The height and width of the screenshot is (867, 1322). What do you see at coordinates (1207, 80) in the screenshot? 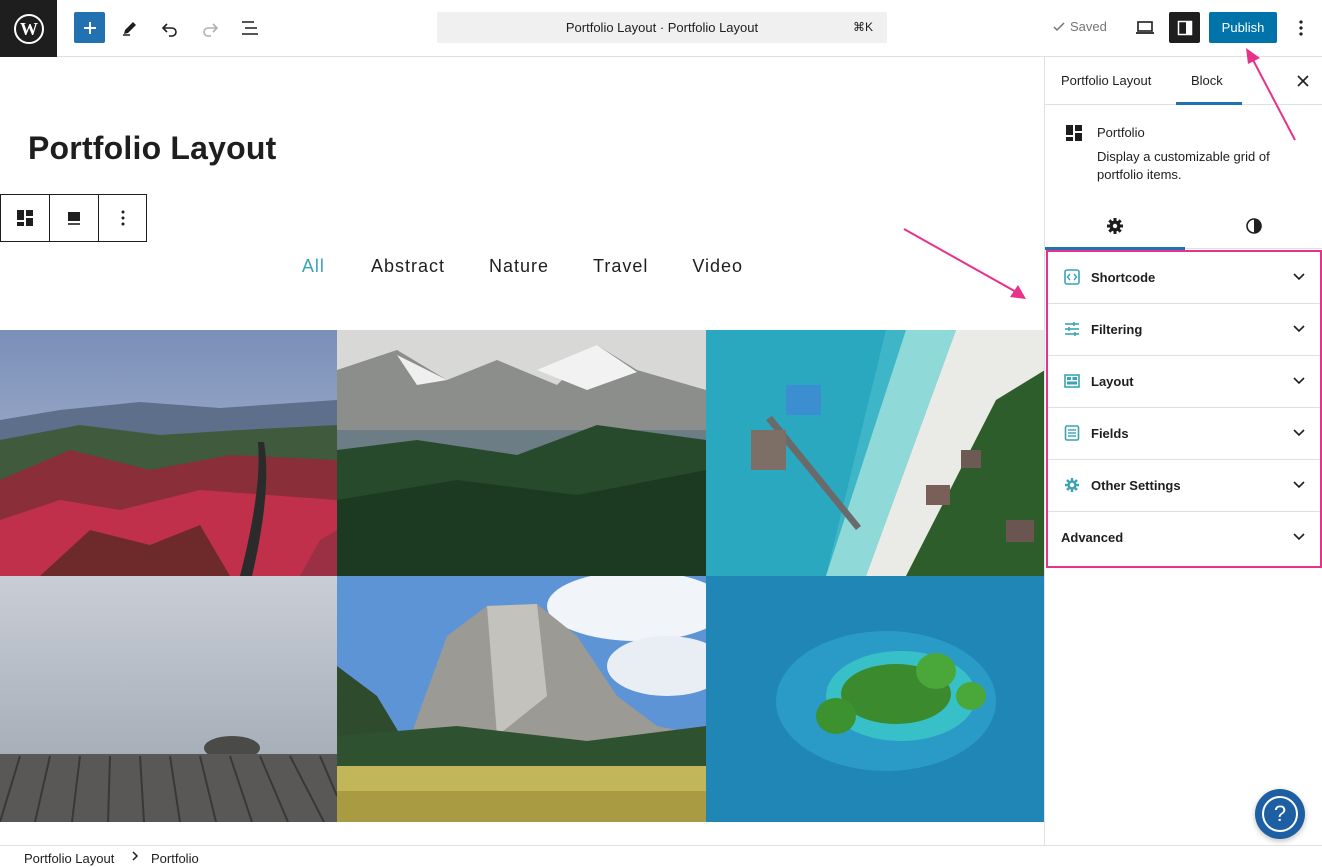
I see `tab-block: Block` at bounding box center [1207, 80].